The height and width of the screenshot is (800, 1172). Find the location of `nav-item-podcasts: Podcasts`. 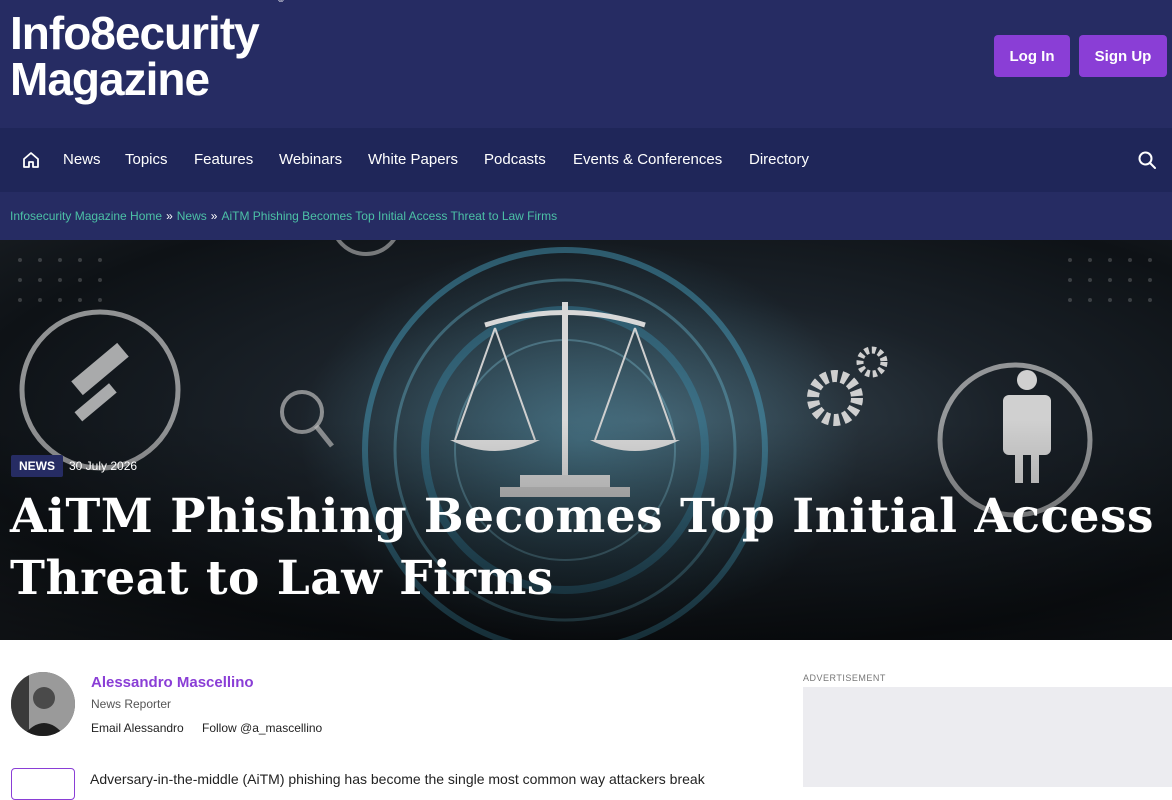

nav-item-podcasts: Podcasts is located at coordinates (515, 160).